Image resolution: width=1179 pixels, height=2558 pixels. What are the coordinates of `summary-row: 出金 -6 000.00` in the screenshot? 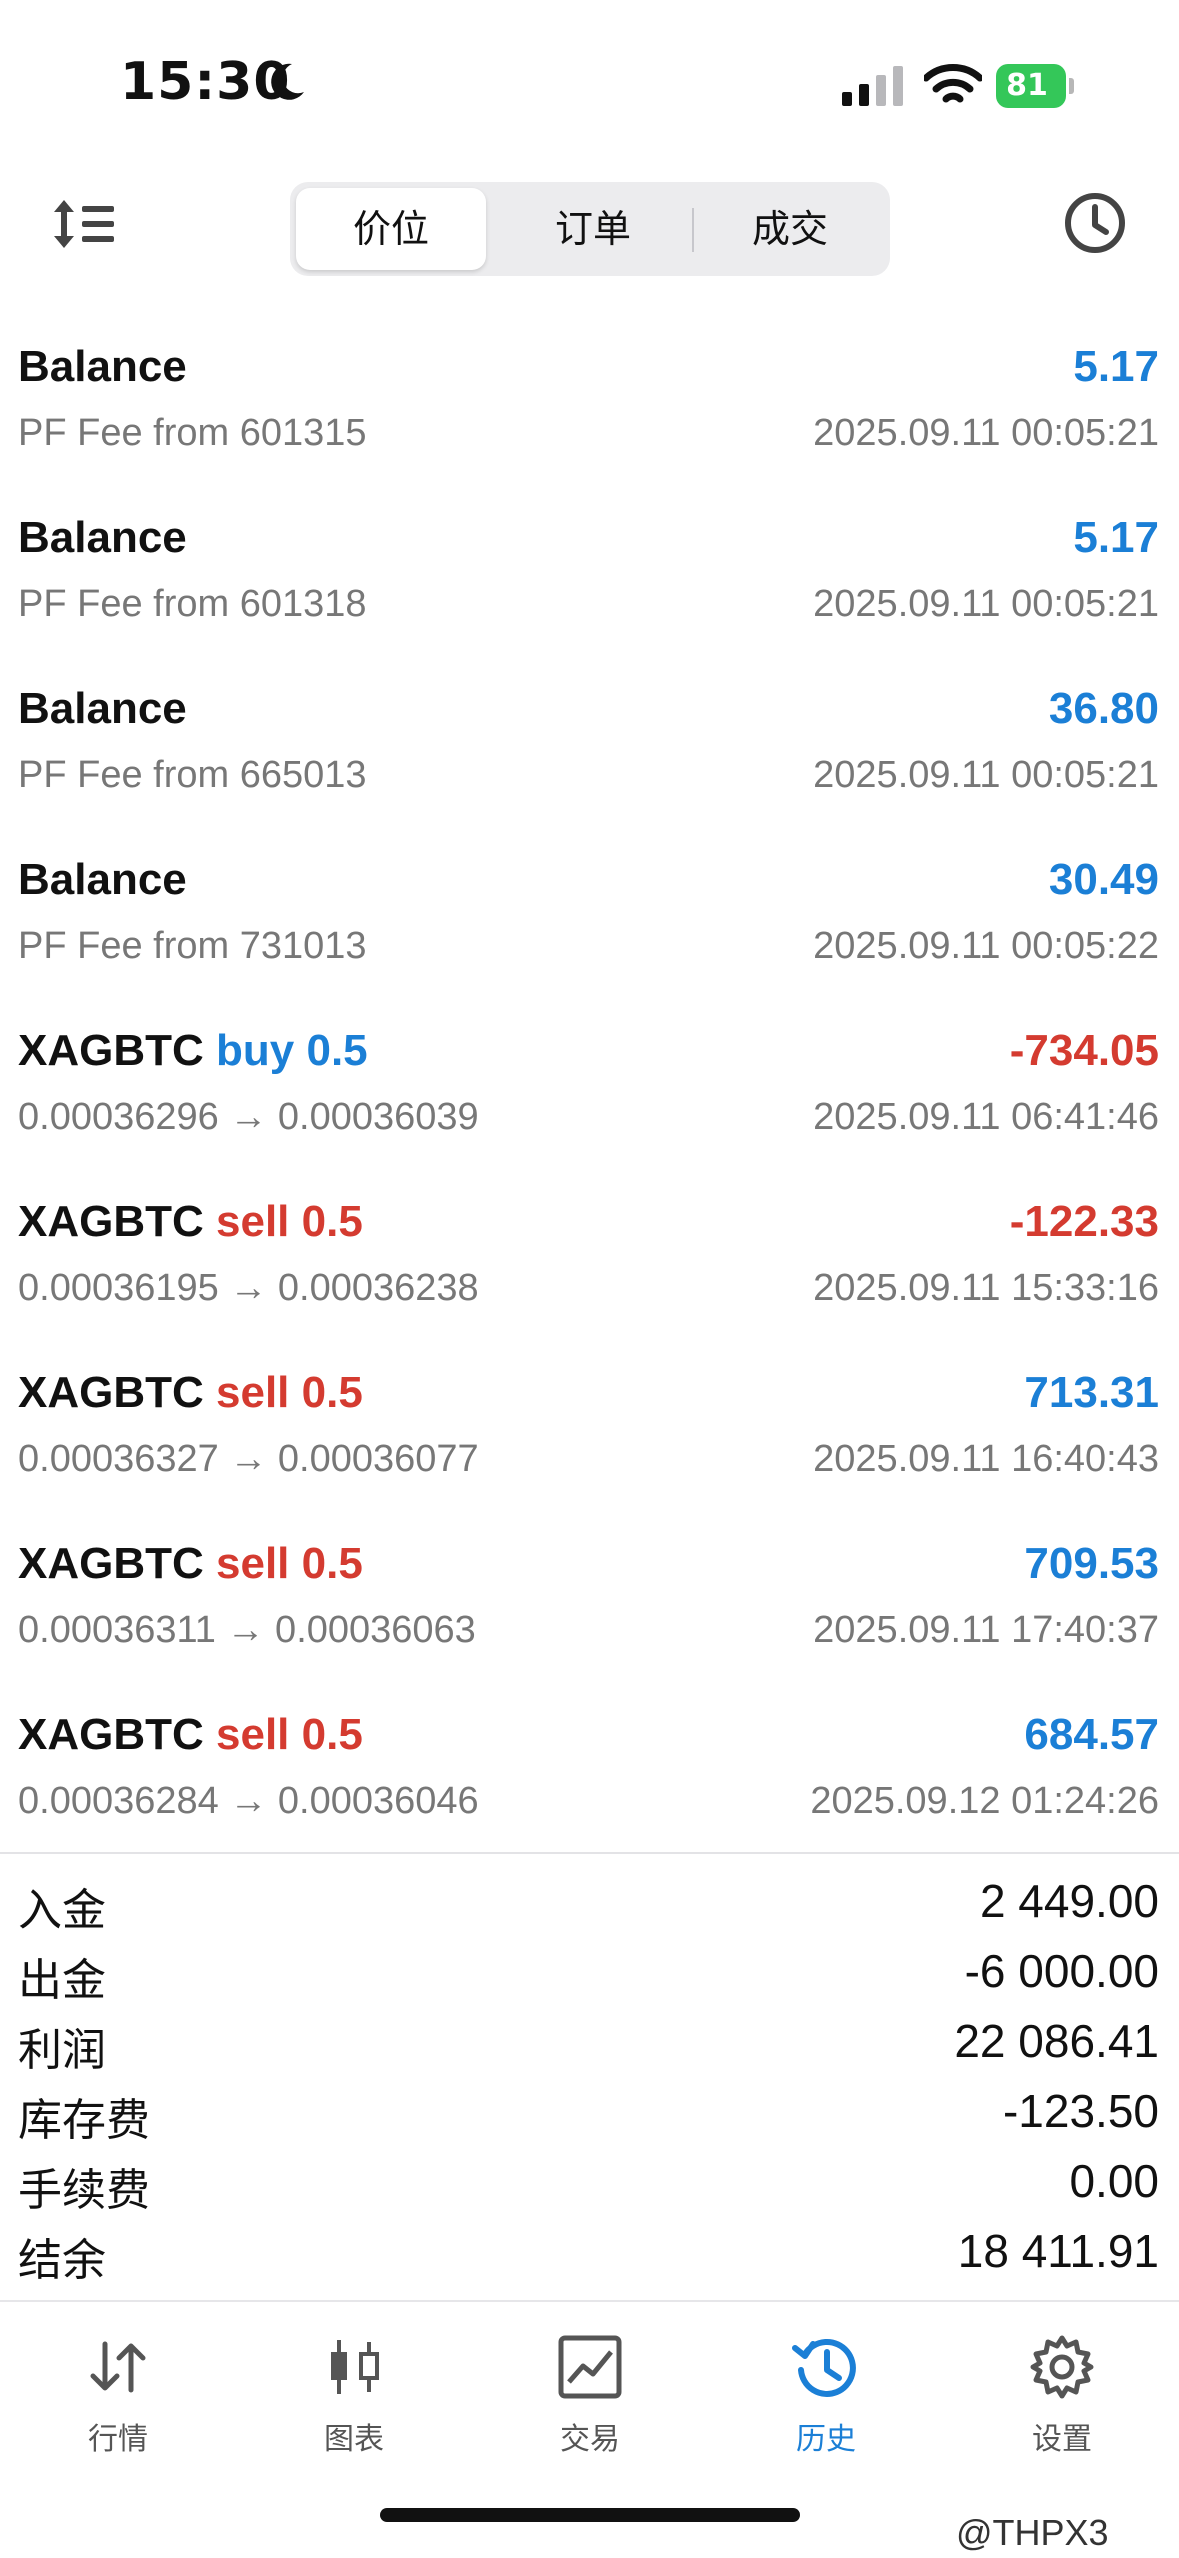 It's located at (589, 1973).